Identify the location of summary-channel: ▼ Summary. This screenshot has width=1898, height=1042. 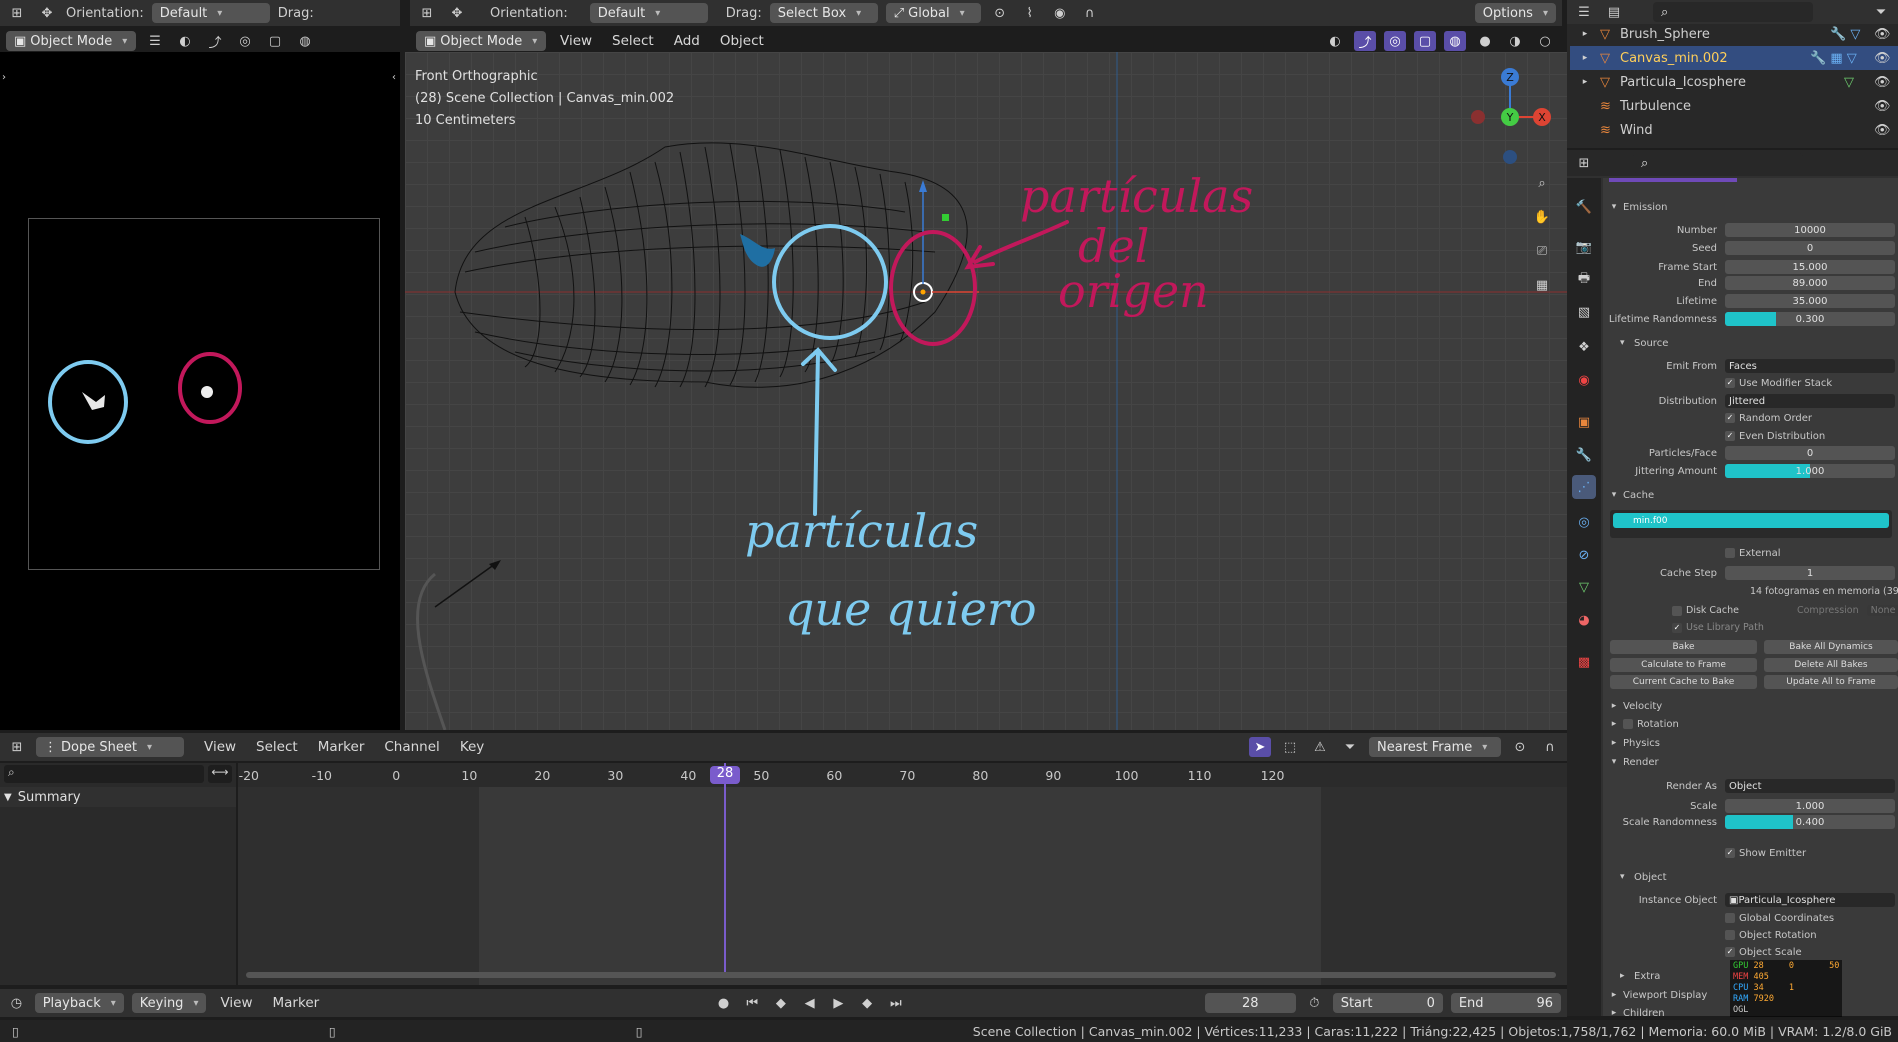
(118, 797).